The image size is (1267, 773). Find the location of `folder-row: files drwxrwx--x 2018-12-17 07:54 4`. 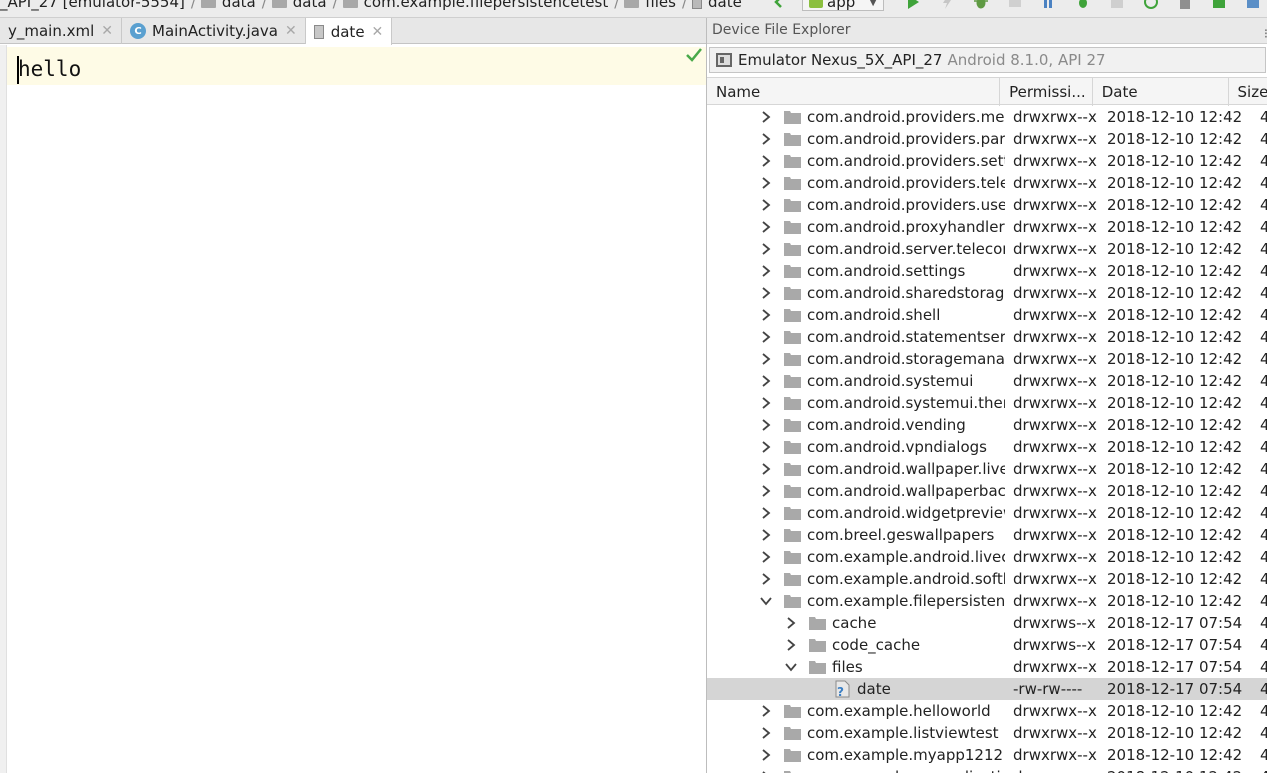

folder-row: files drwxrwx--x 2018-12-17 07:54 4 is located at coordinates (987, 667).